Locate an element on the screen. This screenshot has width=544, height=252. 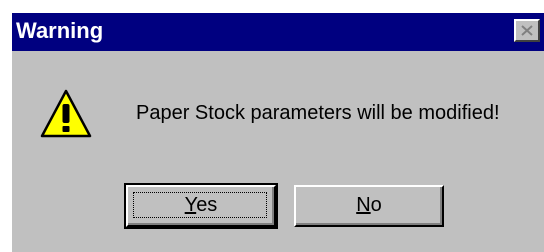
no-button-label: No is located at coordinates (369, 205).